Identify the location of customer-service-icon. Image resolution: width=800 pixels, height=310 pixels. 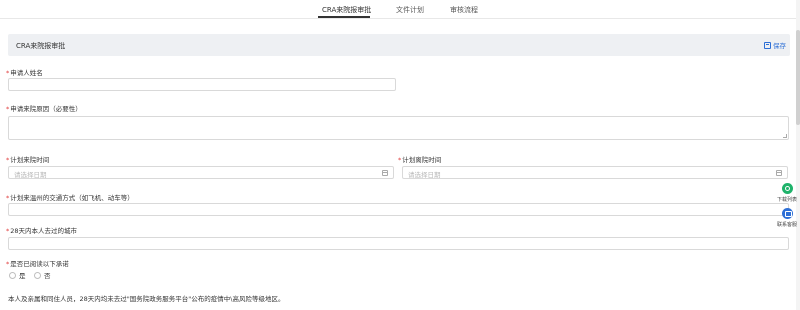
(787, 213).